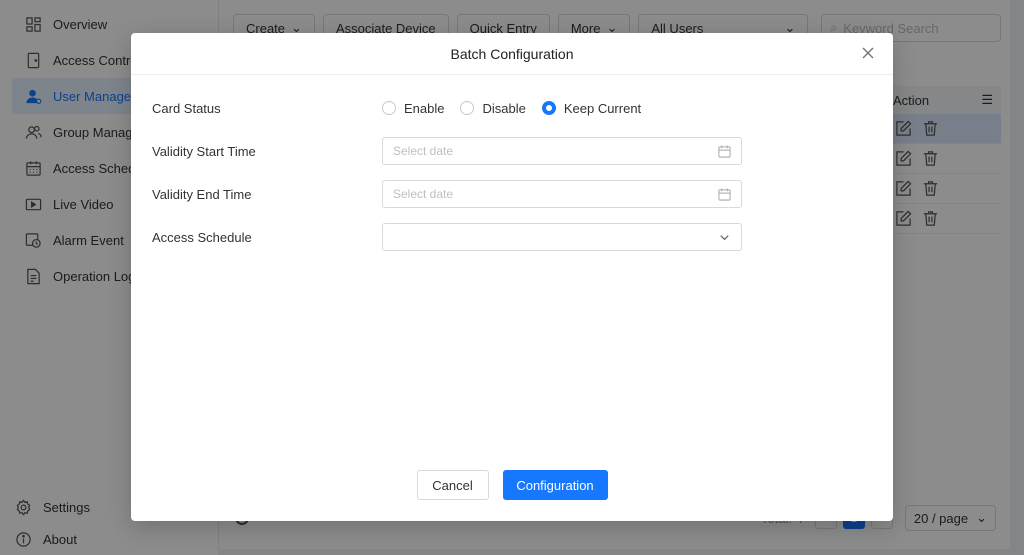  I want to click on dialog-title: Batch Configuration, so click(512, 53).